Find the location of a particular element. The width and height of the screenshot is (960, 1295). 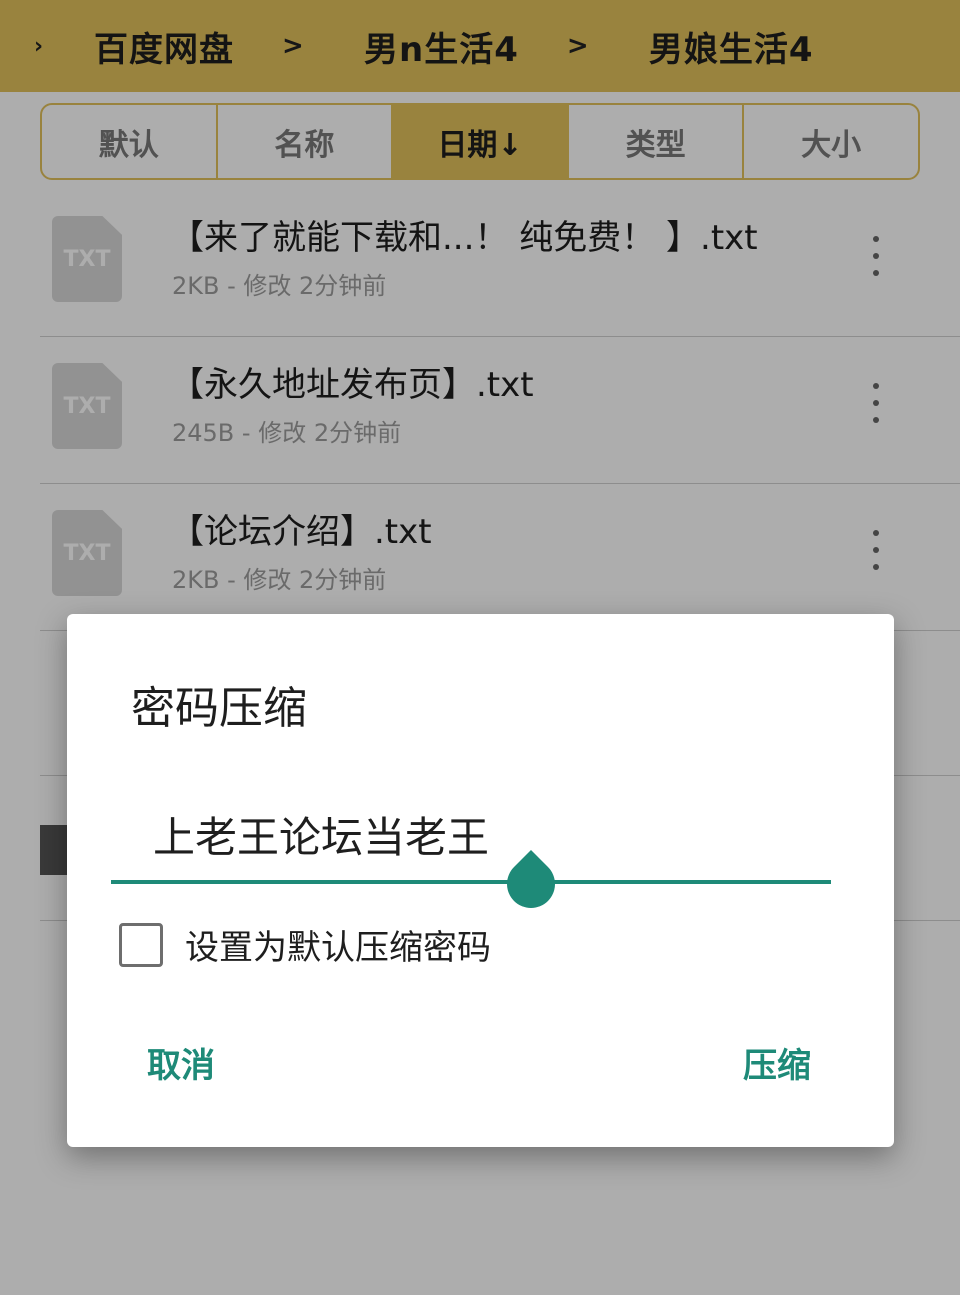

input-underline is located at coordinates (471, 882).